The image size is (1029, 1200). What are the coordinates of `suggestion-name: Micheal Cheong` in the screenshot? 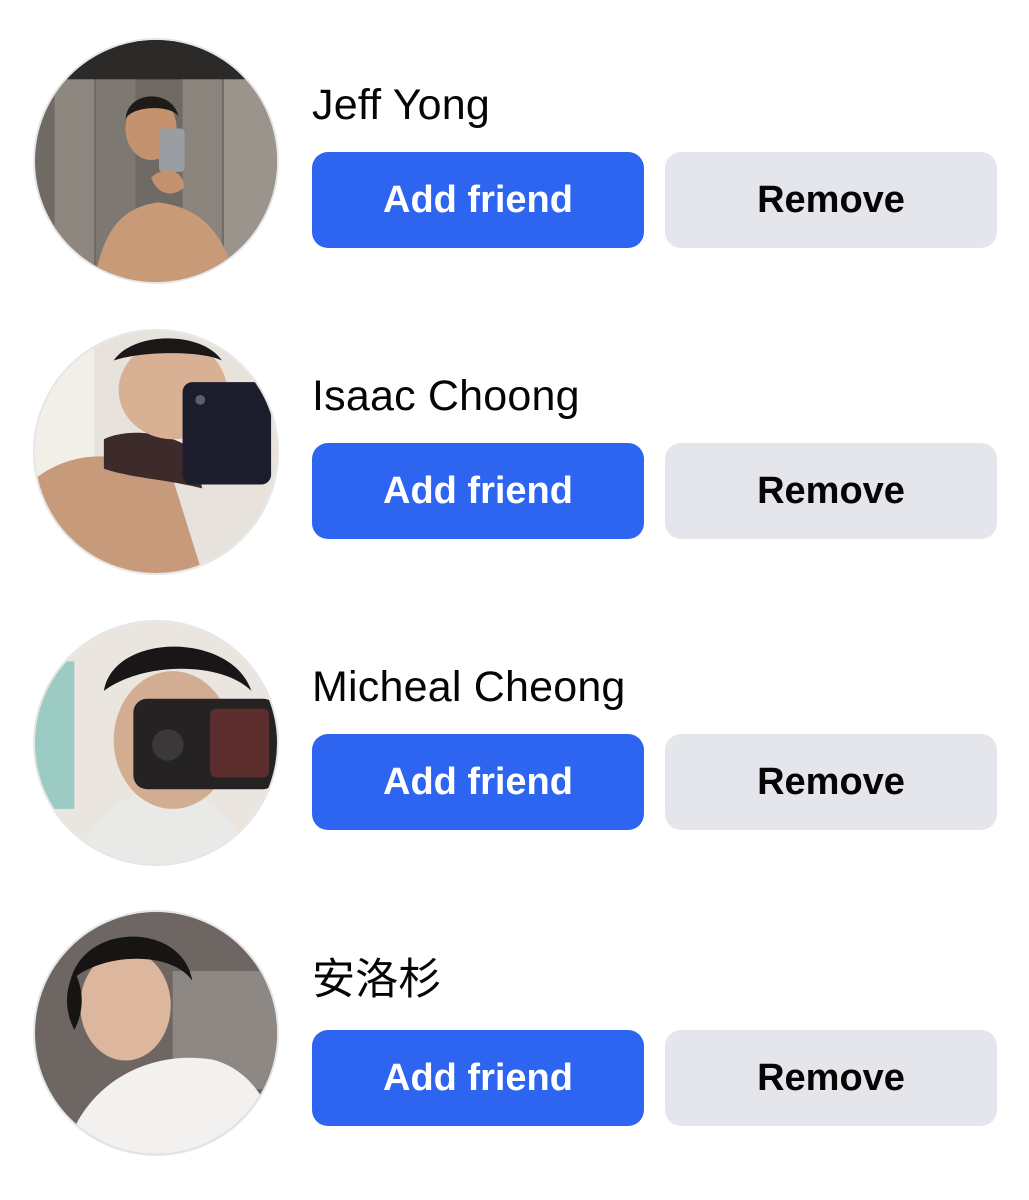 It's located at (469, 687).